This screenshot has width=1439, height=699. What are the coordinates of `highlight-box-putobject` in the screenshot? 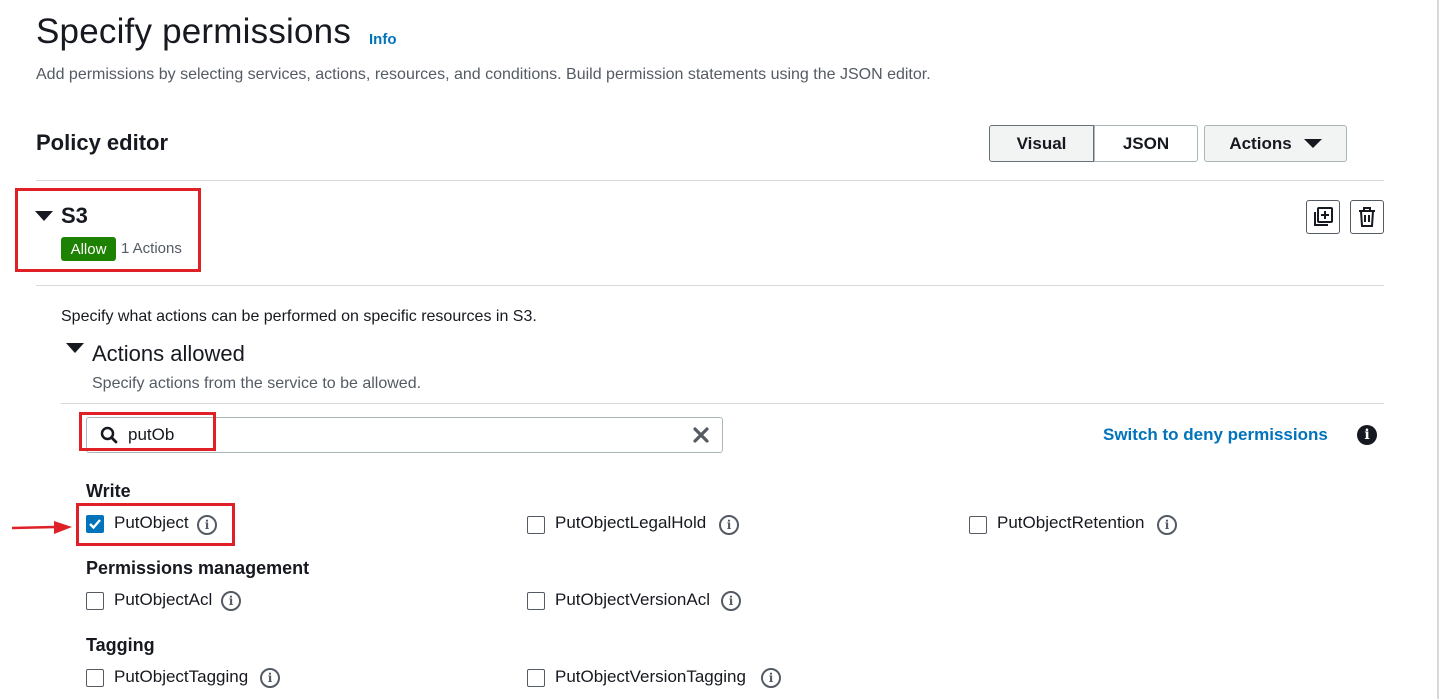 It's located at (155, 524).